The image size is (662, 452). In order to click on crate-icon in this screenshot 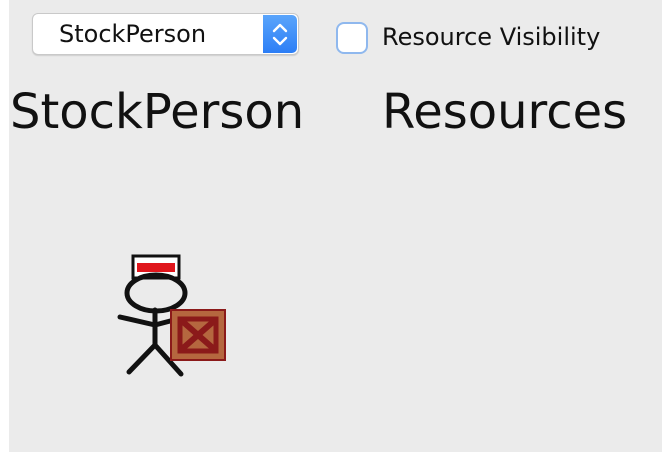, I will do `click(198, 335)`.